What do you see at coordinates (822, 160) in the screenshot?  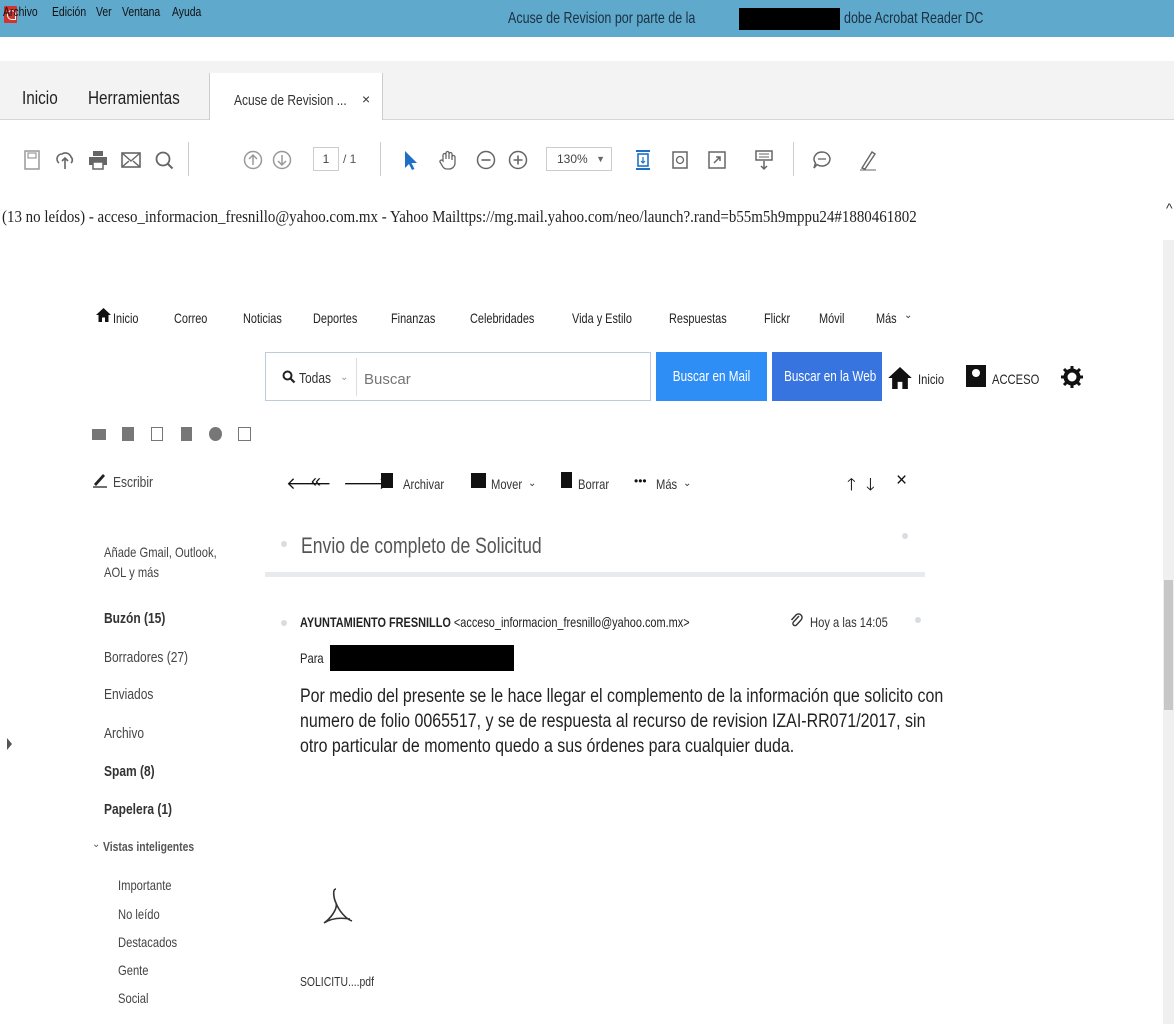 I see `comment-icon` at bounding box center [822, 160].